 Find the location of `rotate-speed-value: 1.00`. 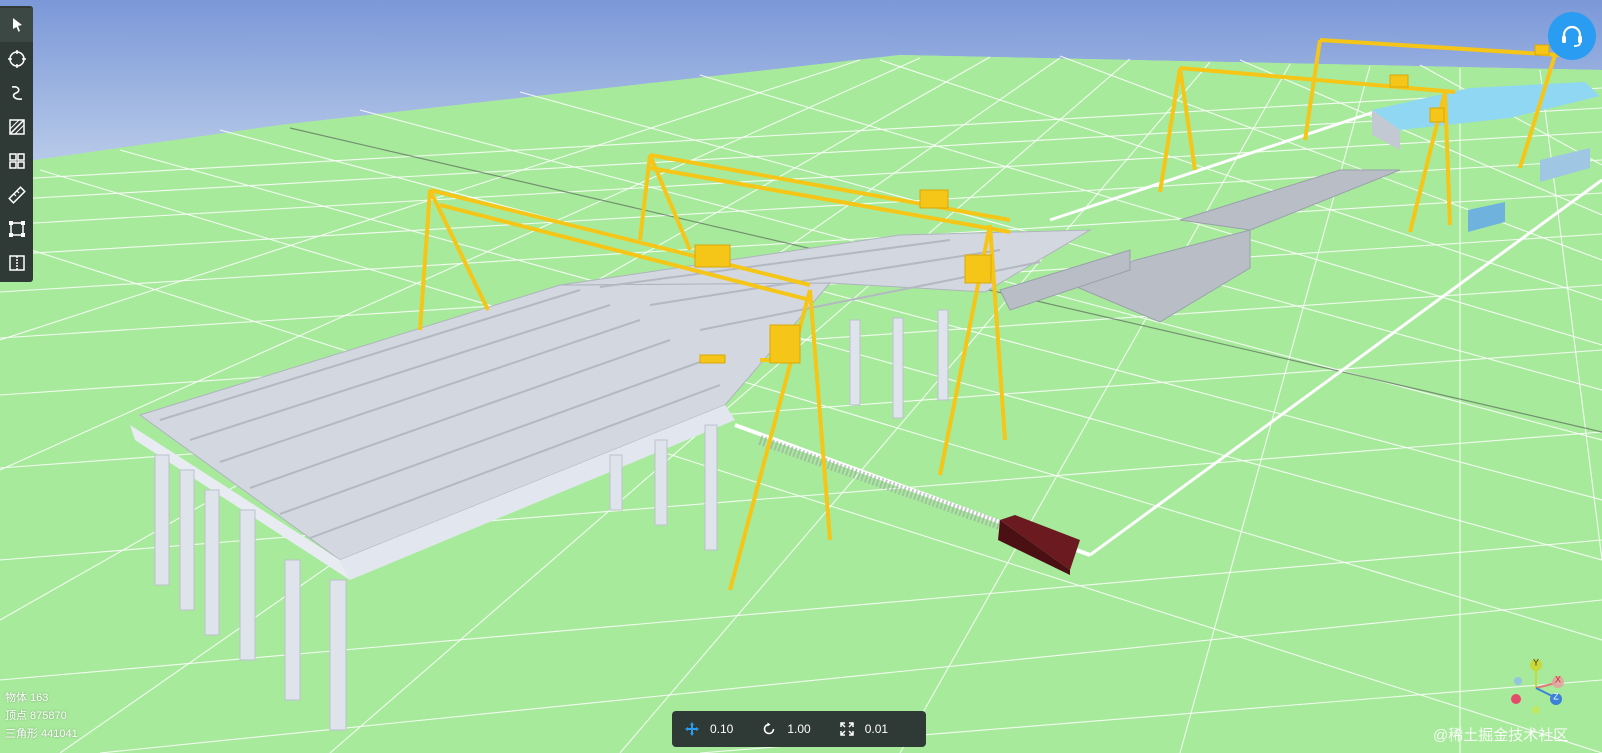

rotate-speed-value: 1.00 is located at coordinates (799, 729).